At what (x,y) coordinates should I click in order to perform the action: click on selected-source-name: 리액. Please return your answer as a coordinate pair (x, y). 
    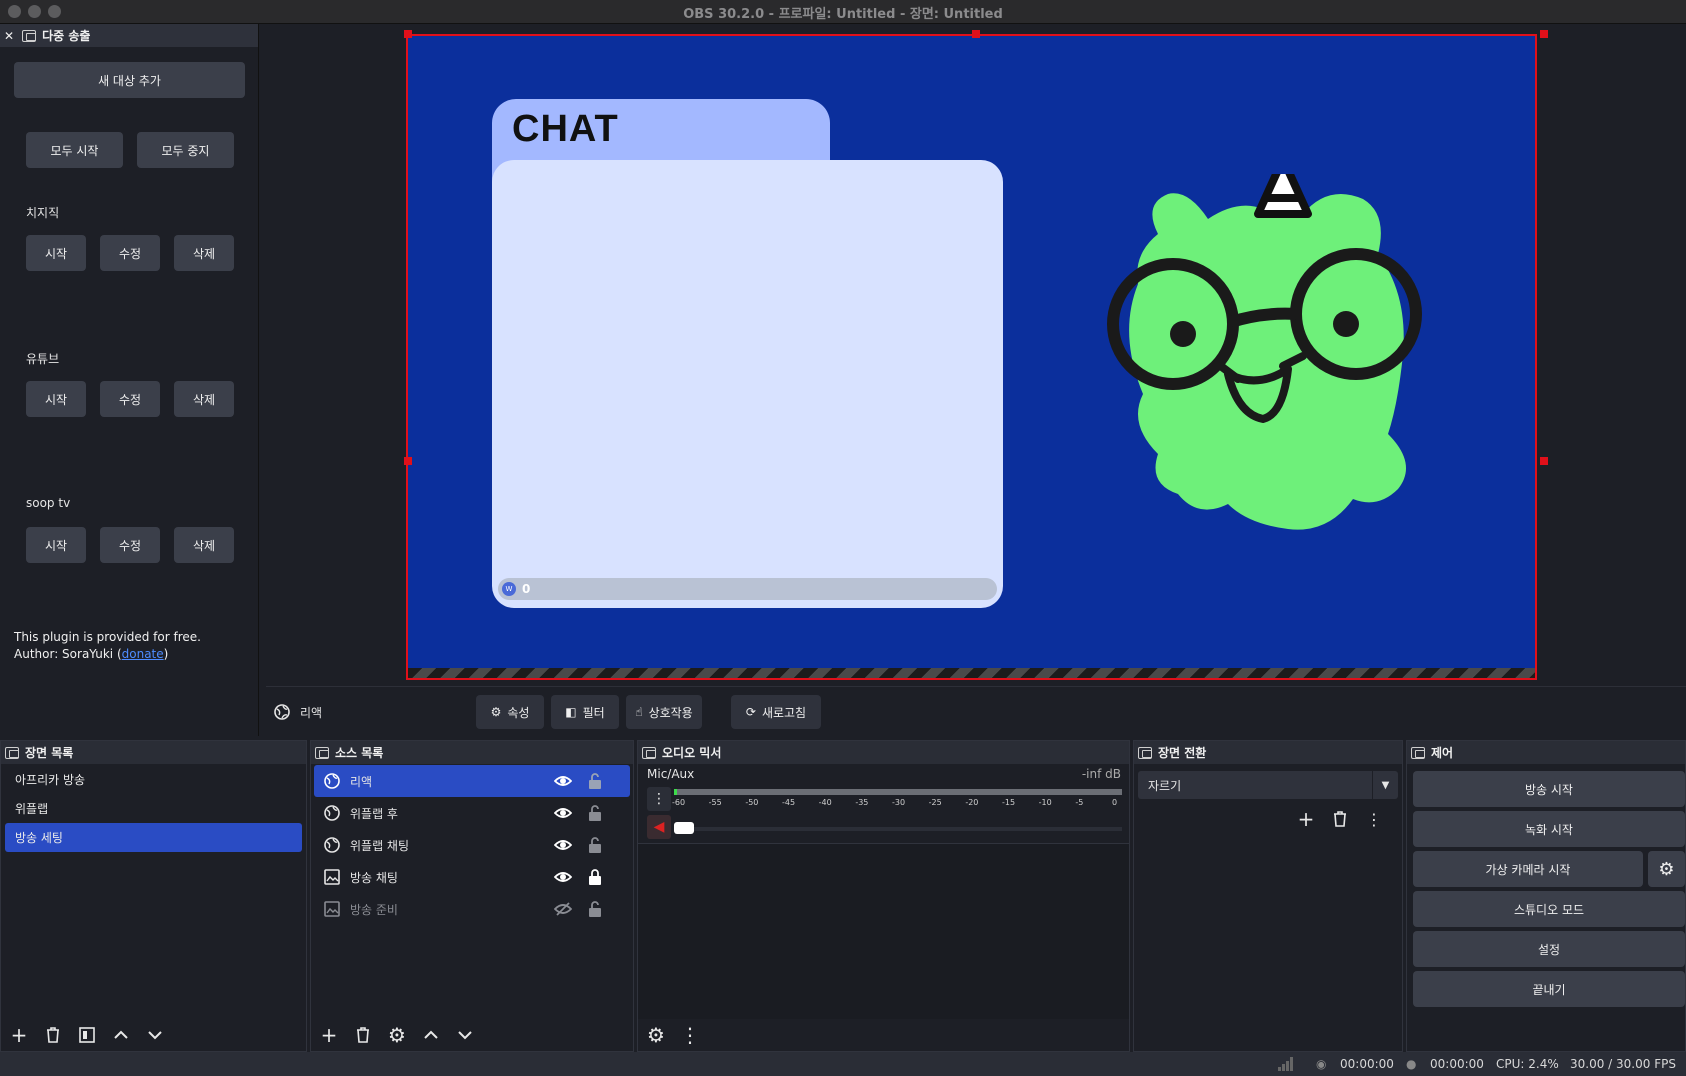
    Looking at the image, I should click on (311, 713).